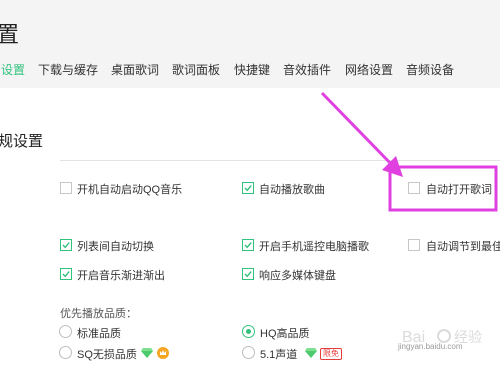  What do you see at coordinates (430, 346) in the screenshot?
I see `watermark-url: jingyan.baidu.com` at bounding box center [430, 346].